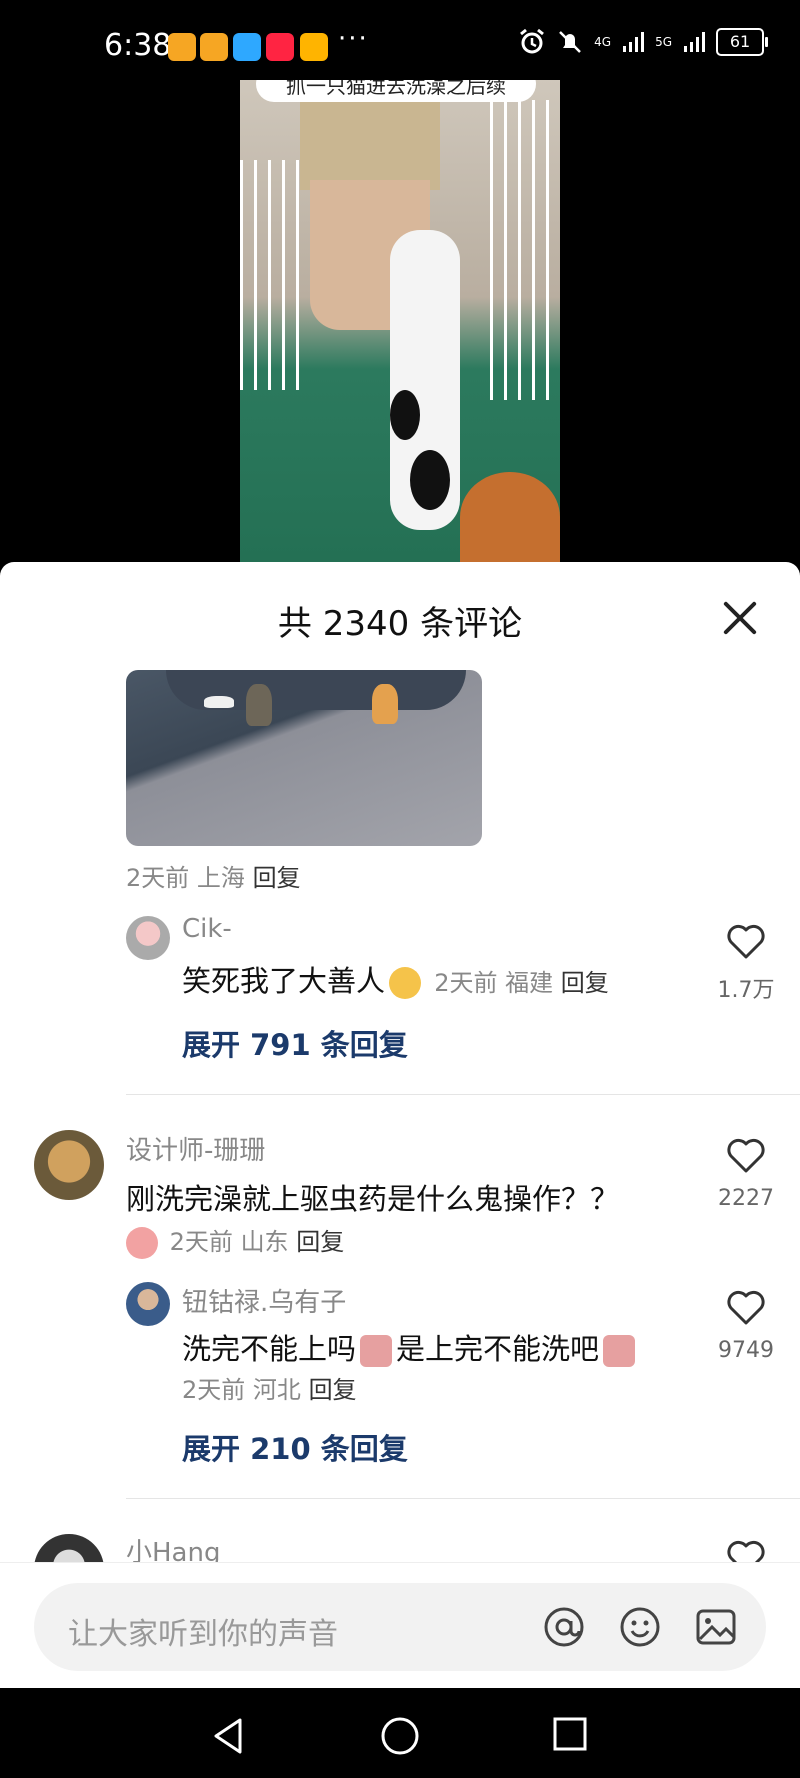 This screenshot has height=1778, width=800. Describe the element at coordinates (400, 624) in the screenshot. I see `comments-count-title: 共 2340 条评论` at that location.